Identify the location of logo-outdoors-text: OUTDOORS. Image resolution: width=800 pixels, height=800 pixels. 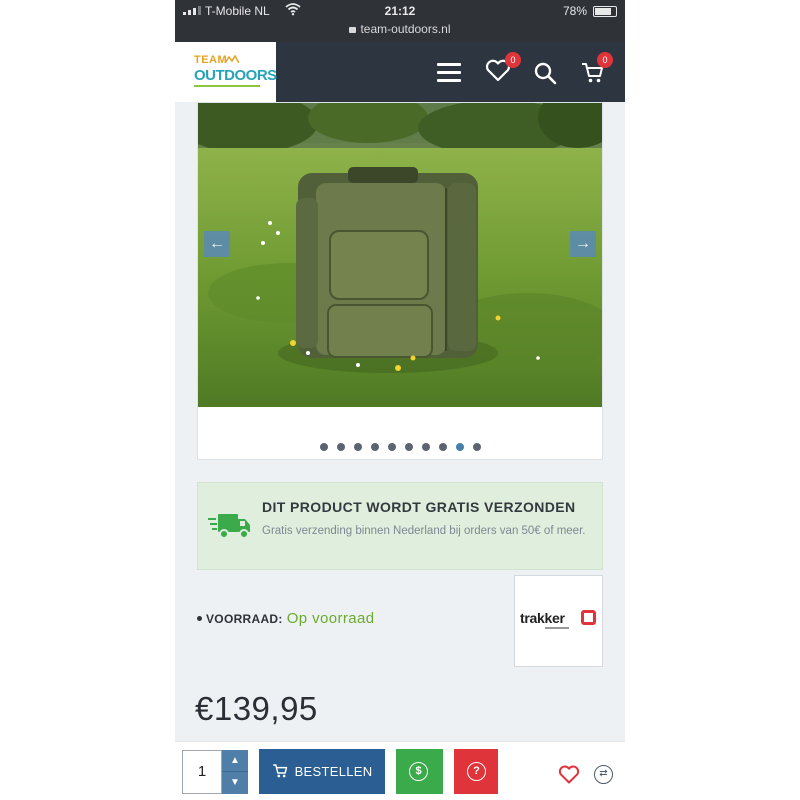
(235, 75).